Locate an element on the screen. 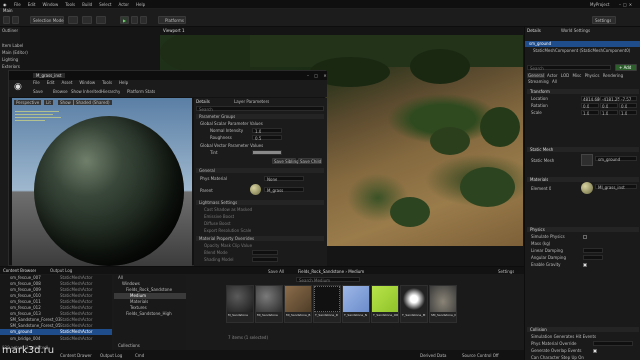 The height and width of the screenshot is (360, 640). derived-data-button: Derived Data is located at coordinates (433, 355).